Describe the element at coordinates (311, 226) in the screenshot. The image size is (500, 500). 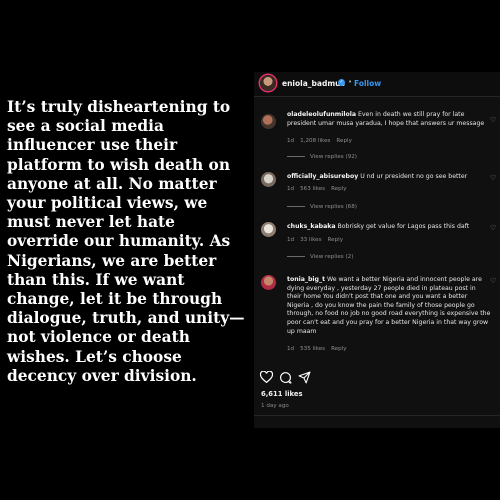
I see `comment-username: chuks_kabaka` at that location.